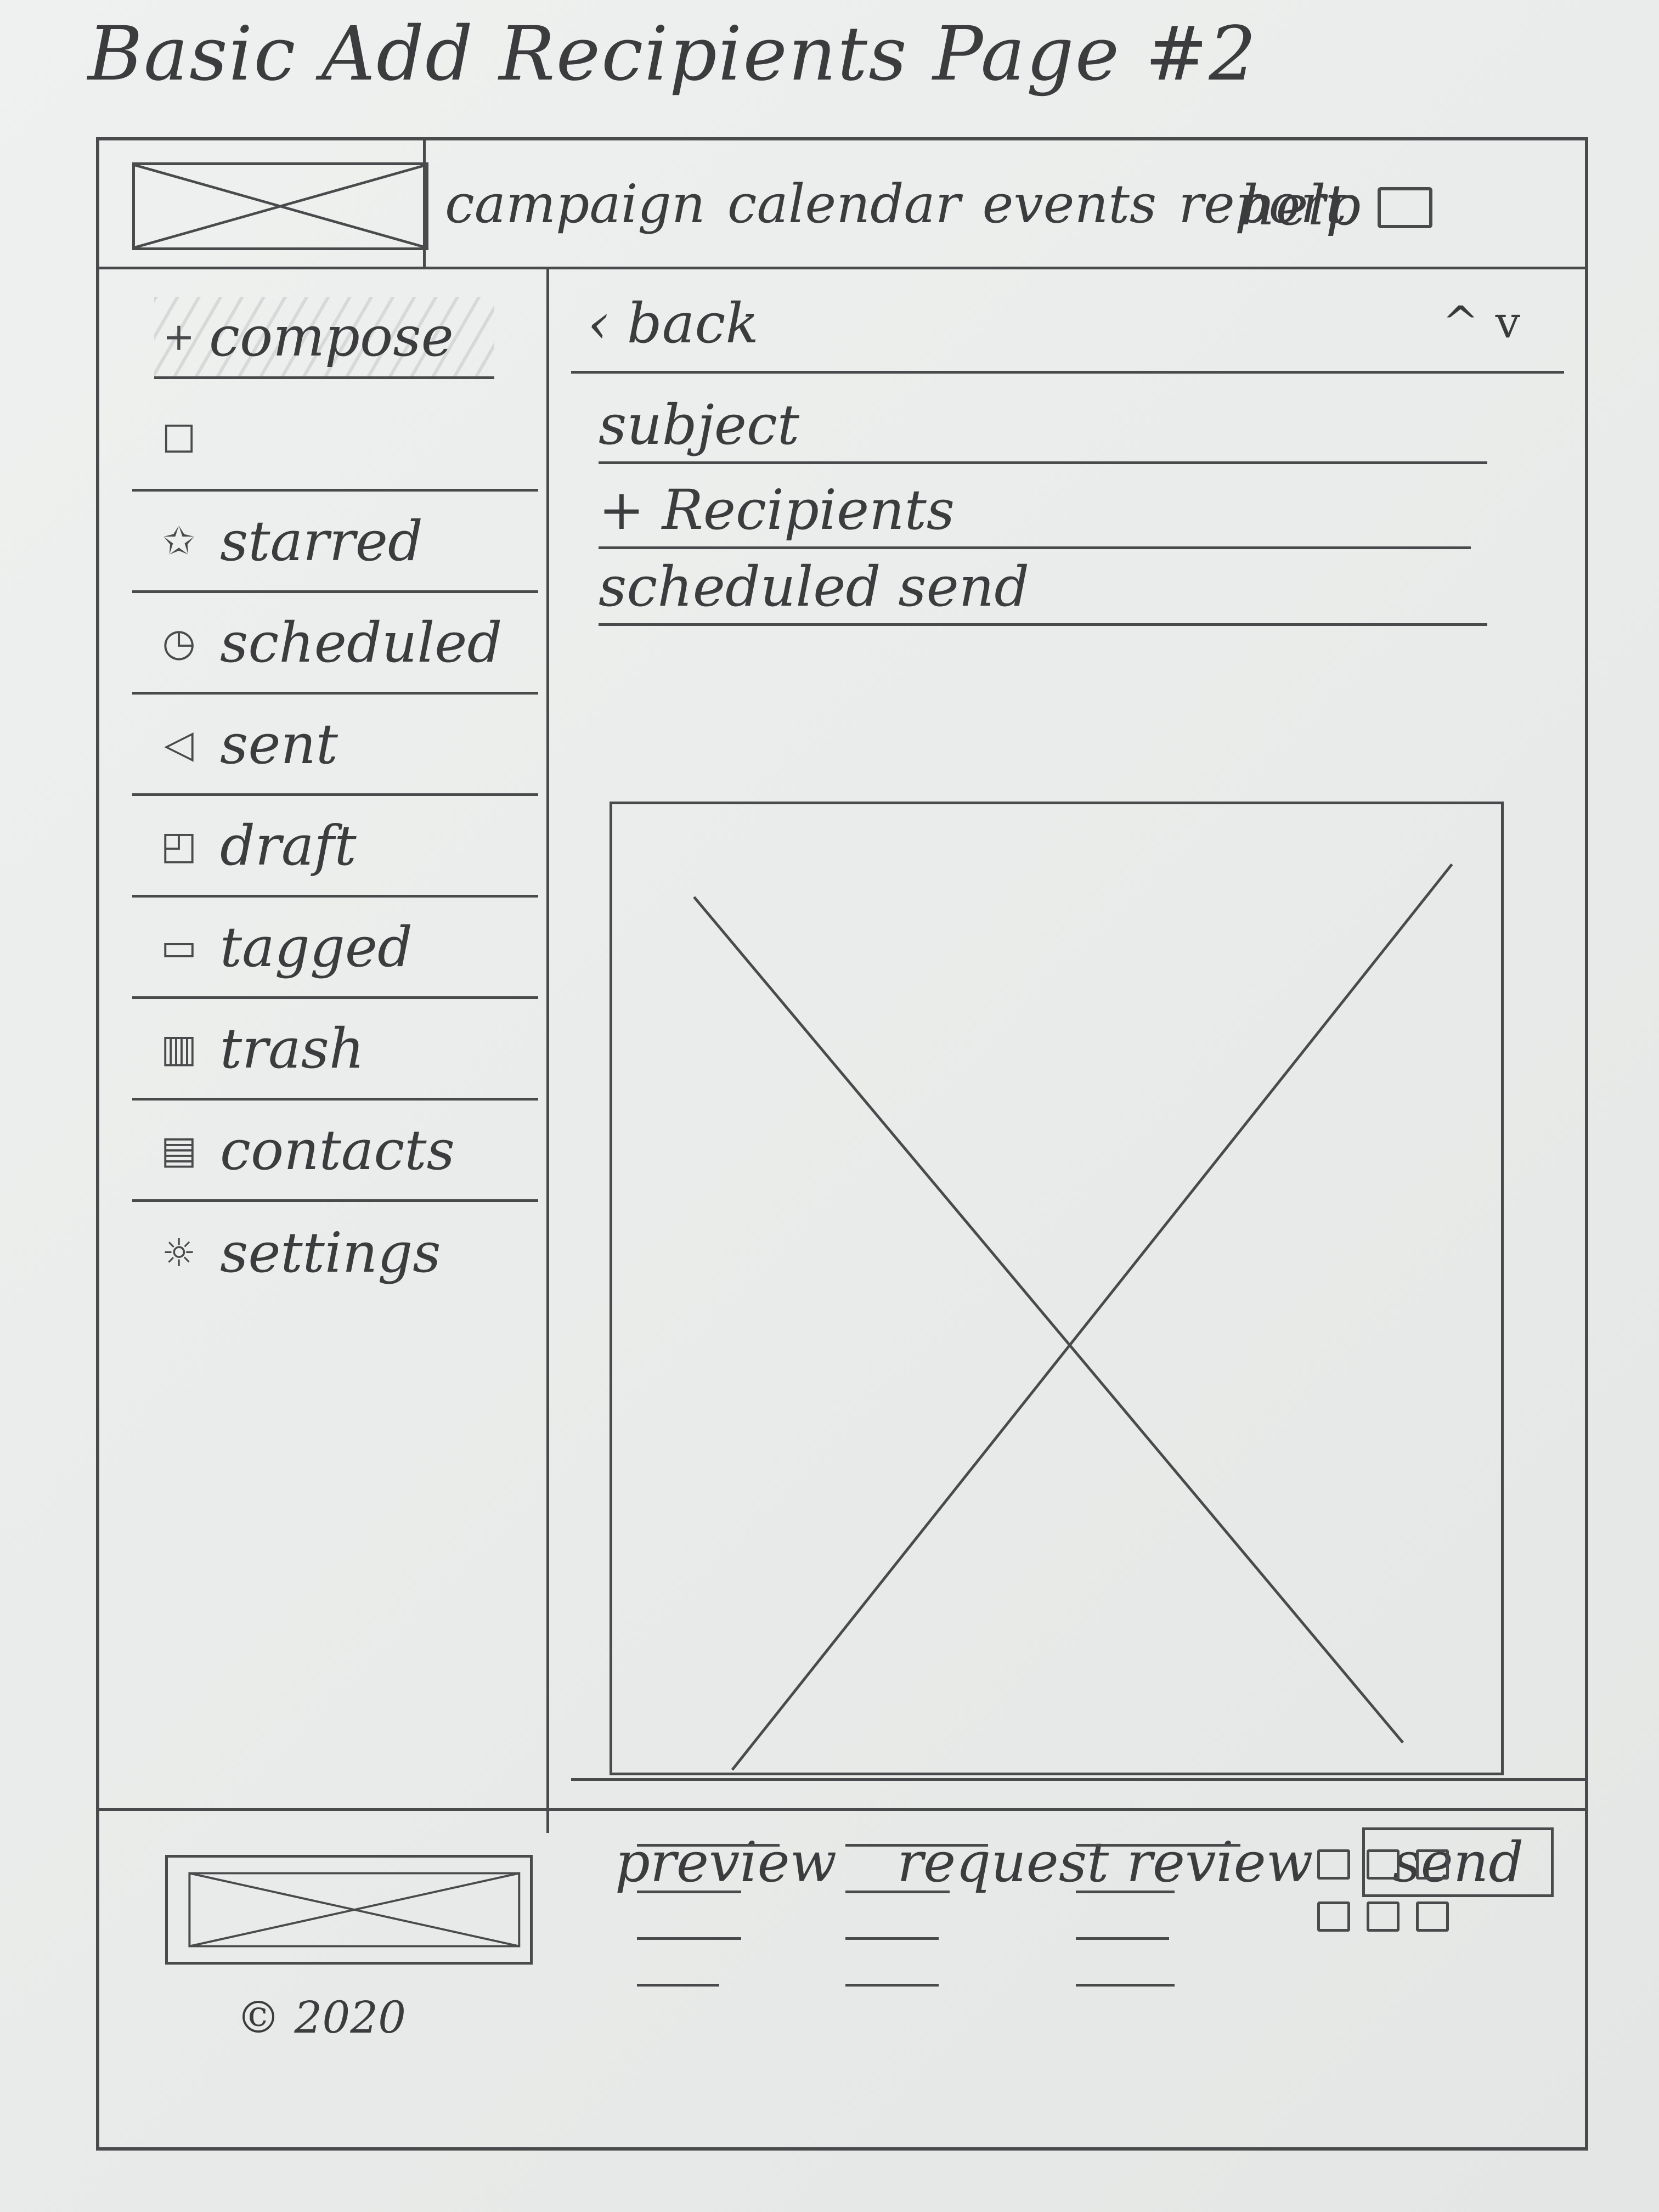 This screenshot has width=1659, height=2212. Describe the element at coordinates (362, 642) in the screenshot. I see `sidebar-item-label: scheduled` at that location.